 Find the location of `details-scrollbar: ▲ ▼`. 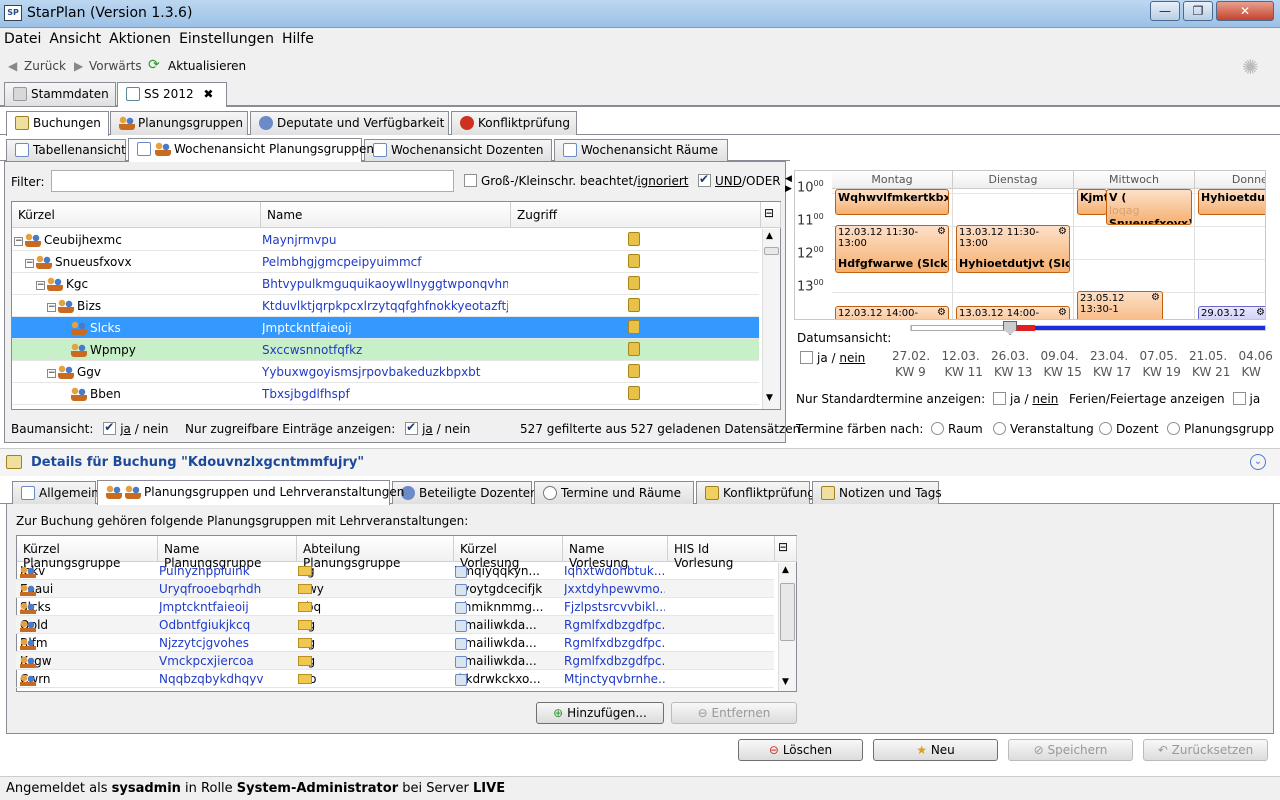

details-scrollbar: ▲ ▼ is located at coordinates (787, 627).